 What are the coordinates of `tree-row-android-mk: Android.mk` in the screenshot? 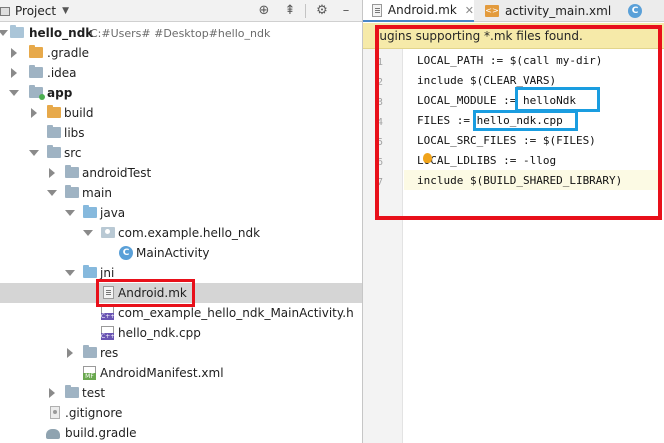 It's located at (181, 293).